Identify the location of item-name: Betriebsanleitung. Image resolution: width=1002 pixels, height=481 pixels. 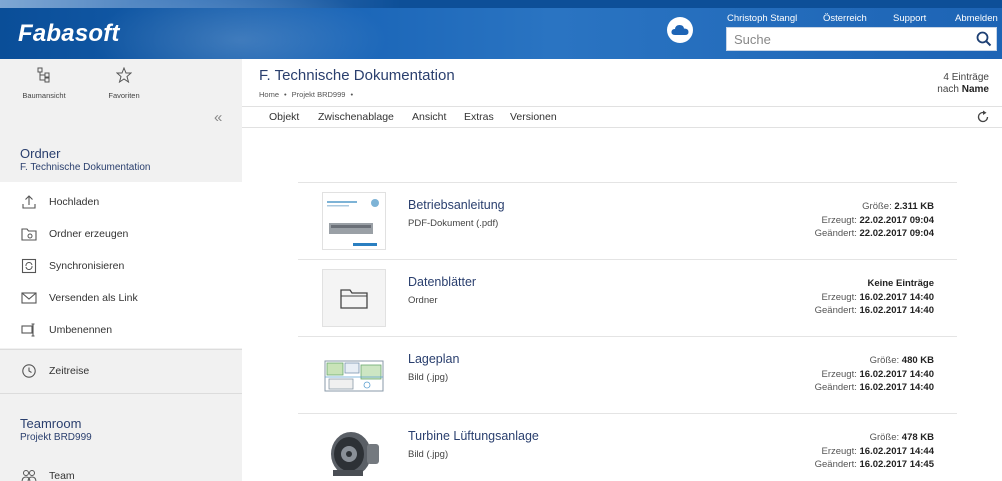
(456, 205).